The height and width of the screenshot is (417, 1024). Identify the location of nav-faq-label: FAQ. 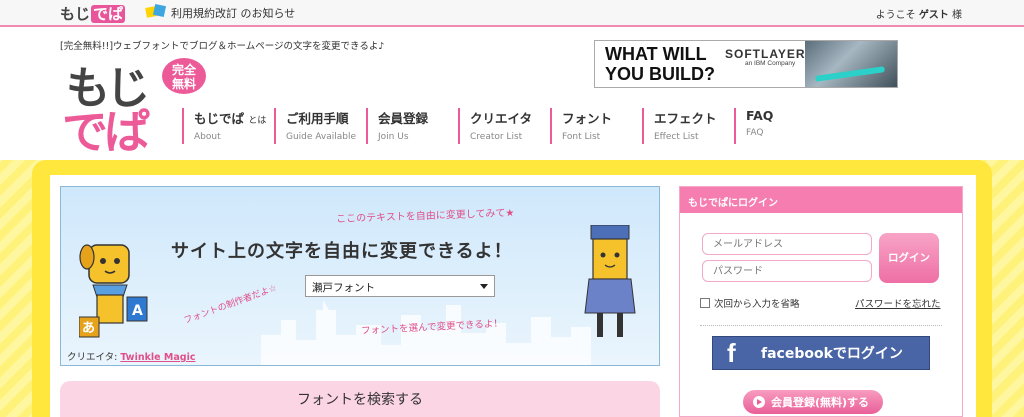
(760, 115).